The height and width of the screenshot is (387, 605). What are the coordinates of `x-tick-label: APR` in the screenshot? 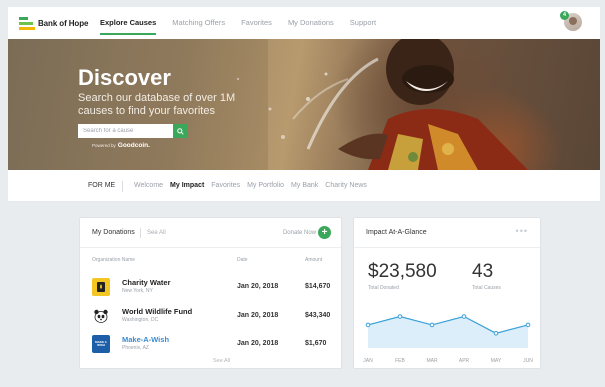 It's located at (464, 361).